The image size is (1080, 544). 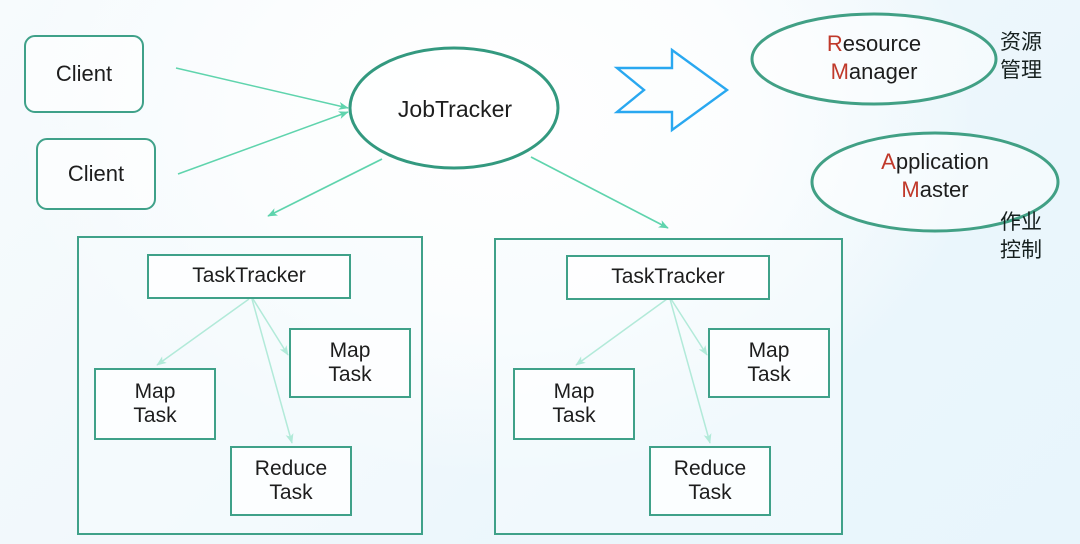 I want to click on map-task-box-2: Map Task, so click(x=350, y=363).